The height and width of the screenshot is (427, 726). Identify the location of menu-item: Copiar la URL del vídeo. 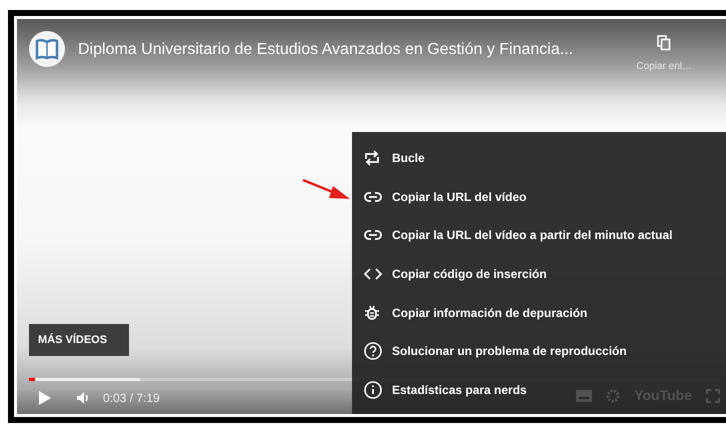
(445, 197).